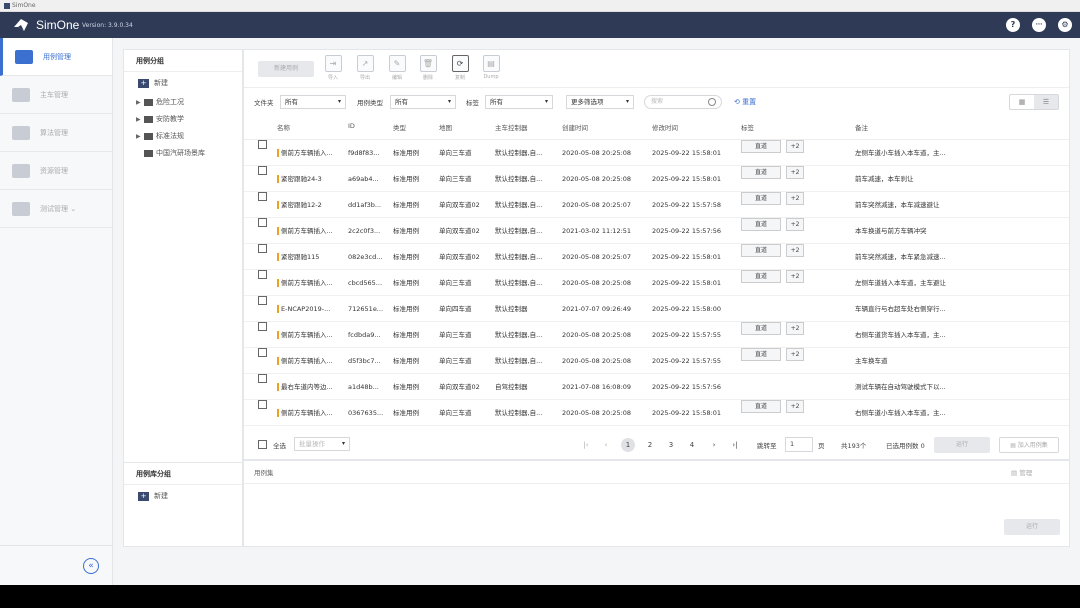 The image size is (1080, 608). I want to click on first-page-button: |‹, so click(586, 445).